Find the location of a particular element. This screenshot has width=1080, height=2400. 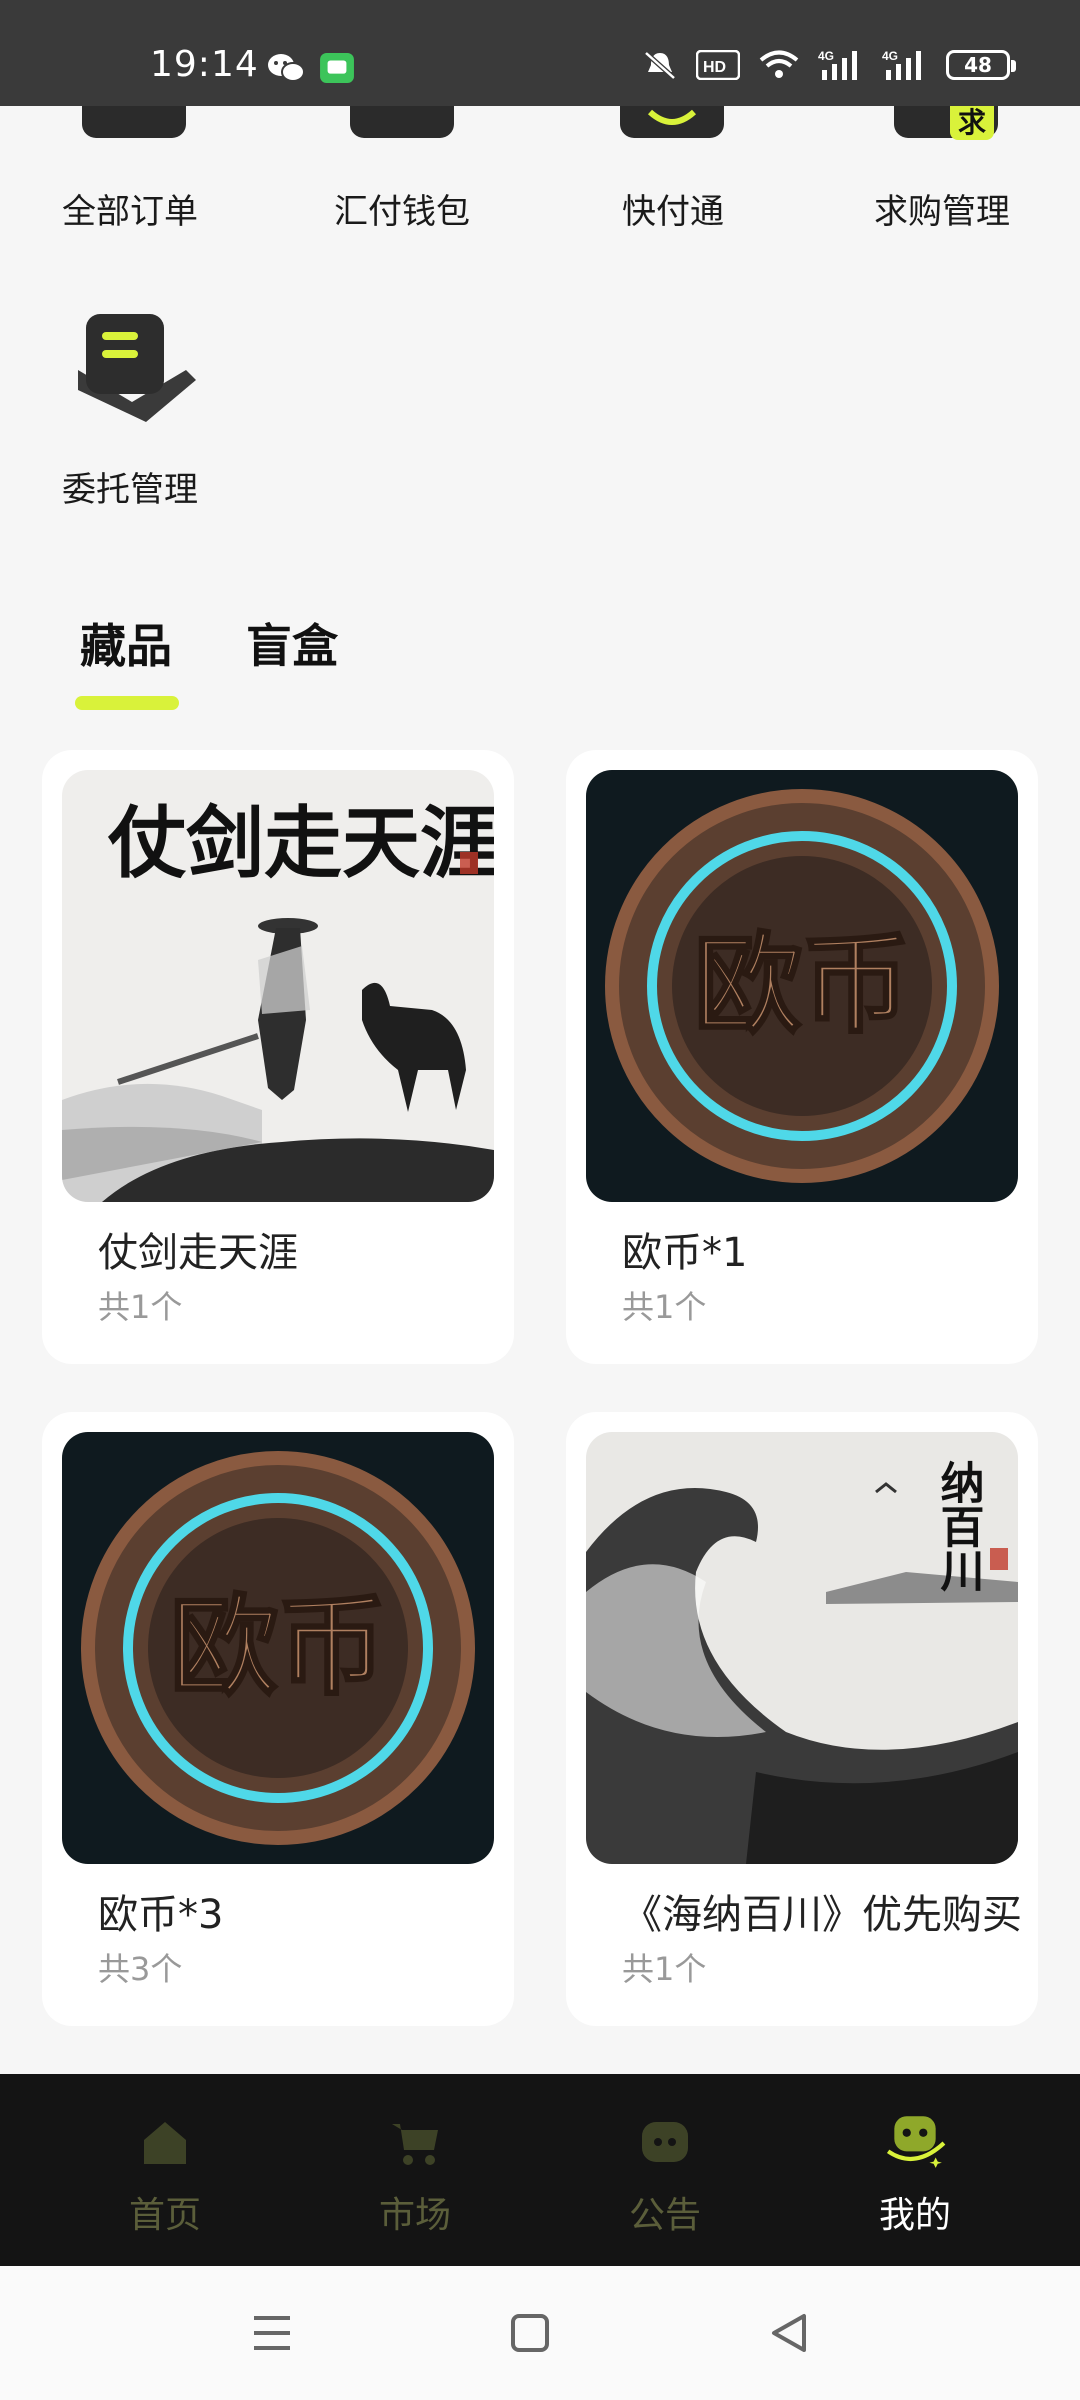

menu-icon is located at coordinates (272, 2333).